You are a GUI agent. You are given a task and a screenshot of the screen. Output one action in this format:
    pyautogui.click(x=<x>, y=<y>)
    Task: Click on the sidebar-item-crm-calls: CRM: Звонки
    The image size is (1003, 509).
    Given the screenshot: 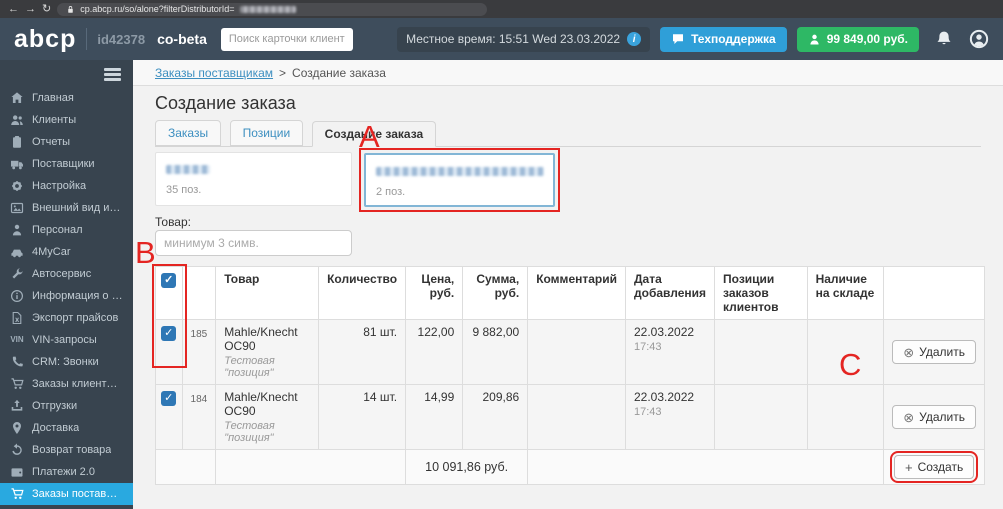 What is the action you would take?
    pyautogui.click(x=66, y=362)
    